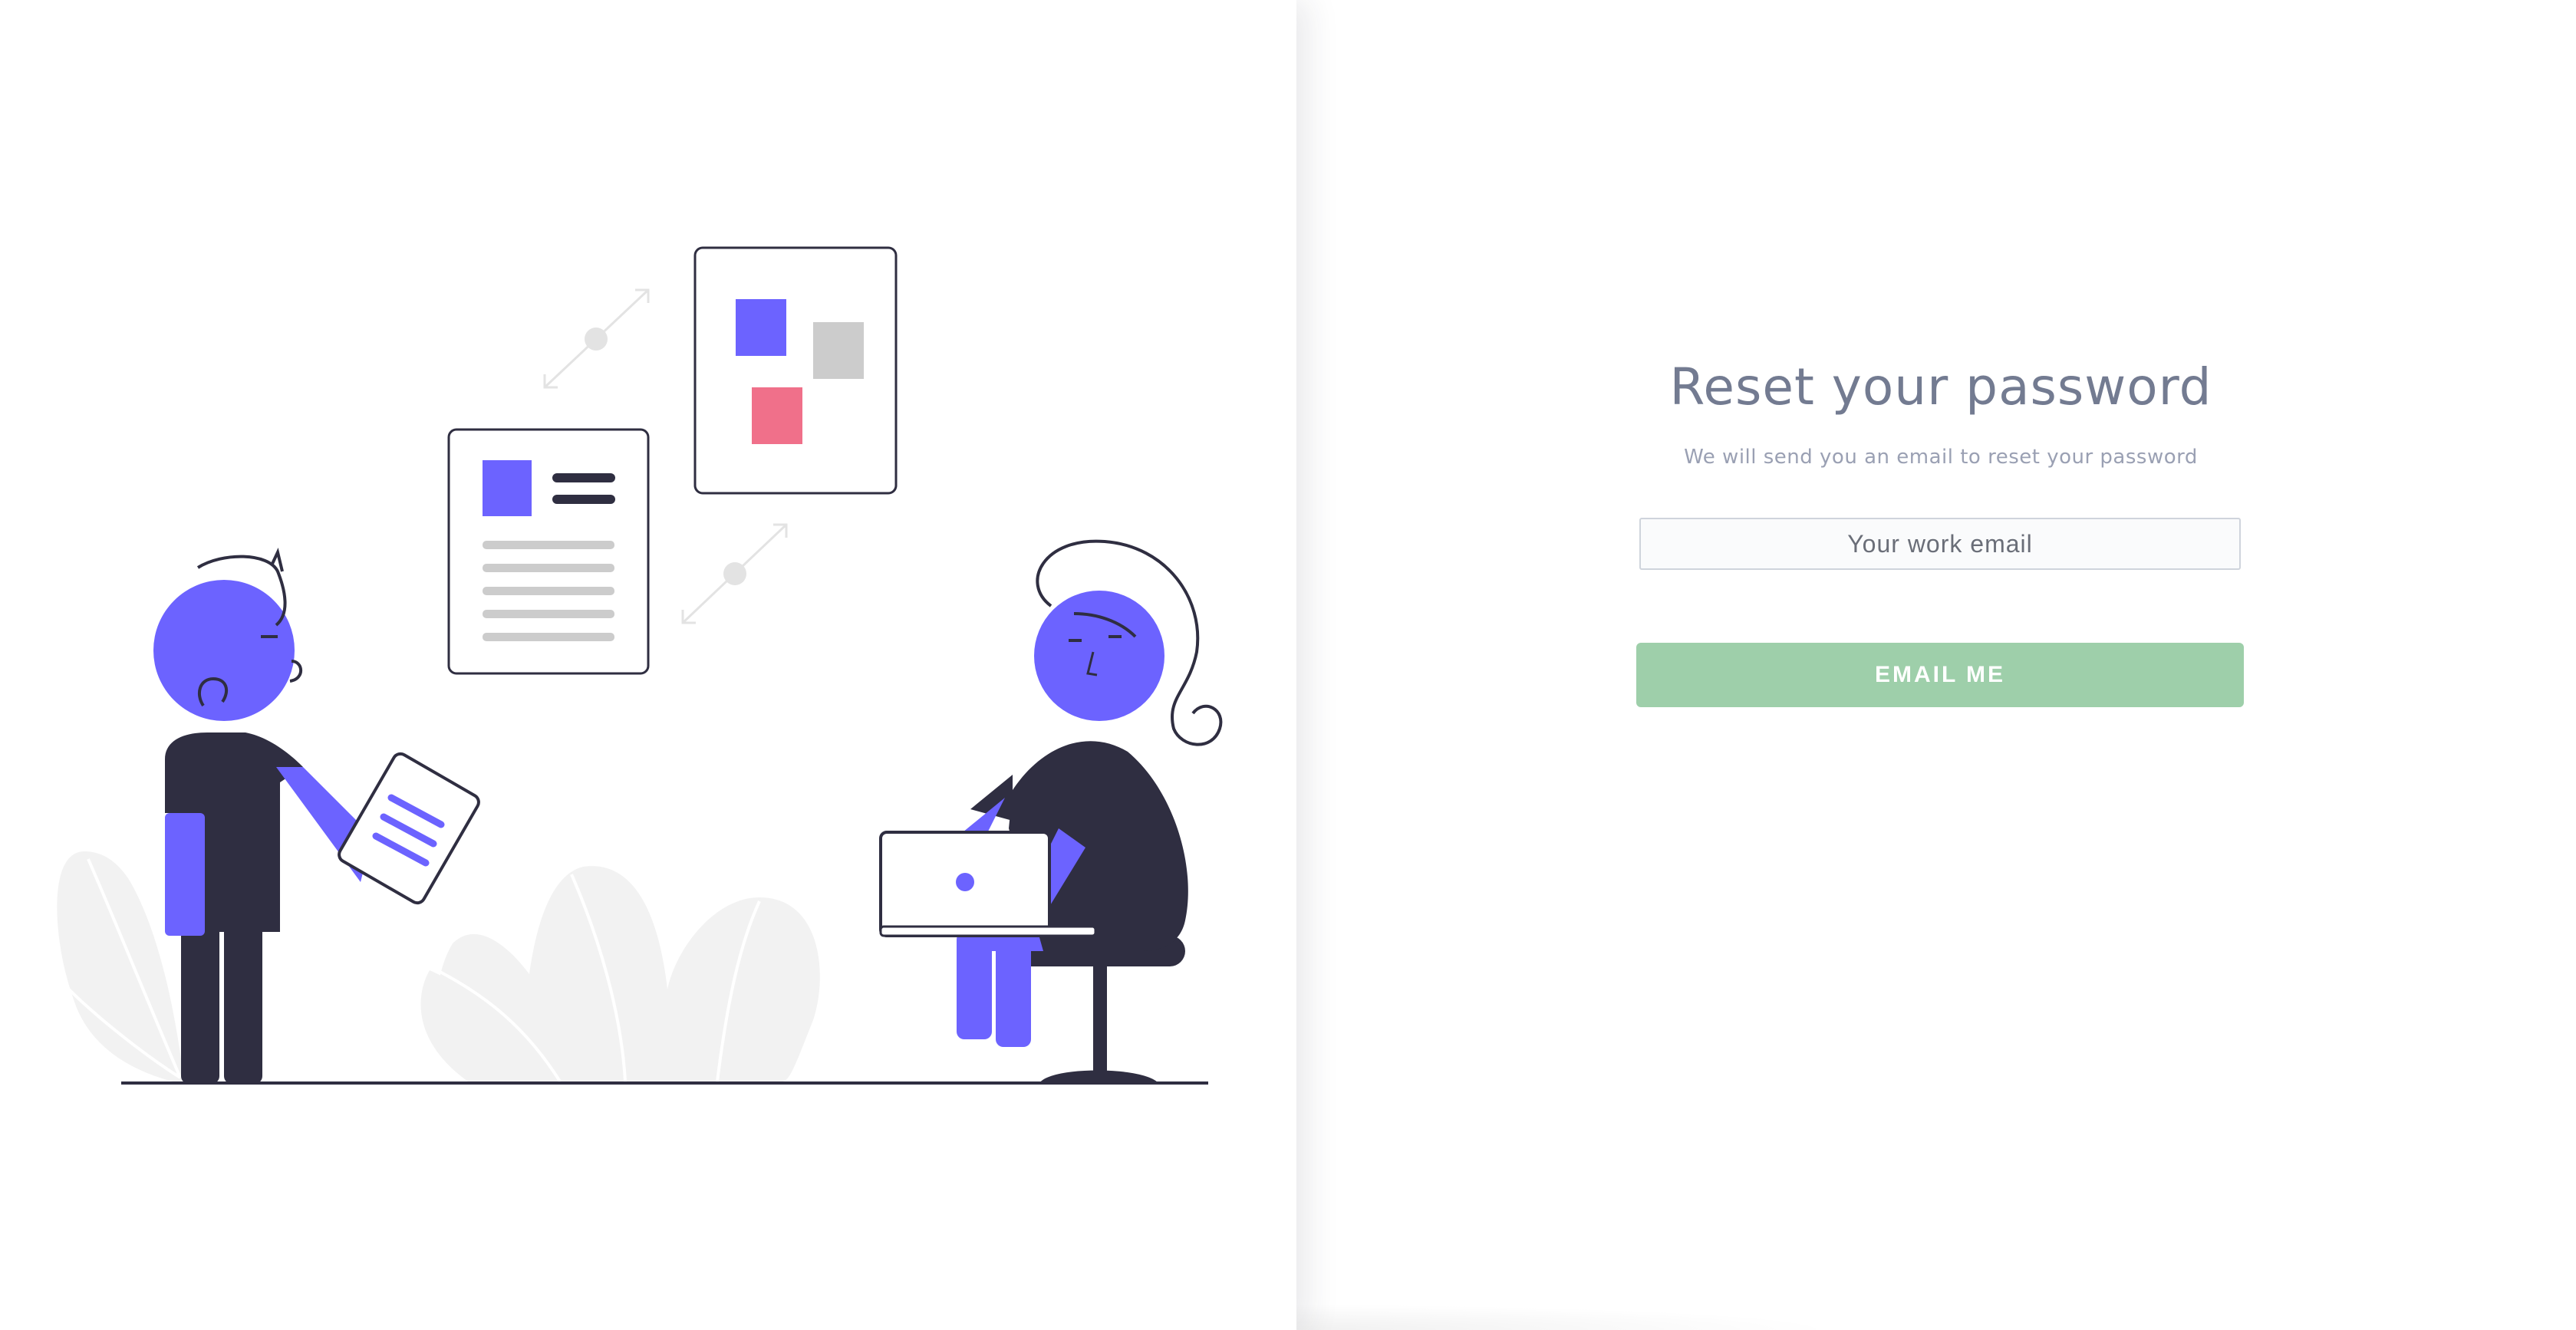 Image resolution: width=2576 pixels, height=1330 pixels. Describe the element at coordinates (1090, 793) in the screenshot. I see `person-sitting-icon` at that location.